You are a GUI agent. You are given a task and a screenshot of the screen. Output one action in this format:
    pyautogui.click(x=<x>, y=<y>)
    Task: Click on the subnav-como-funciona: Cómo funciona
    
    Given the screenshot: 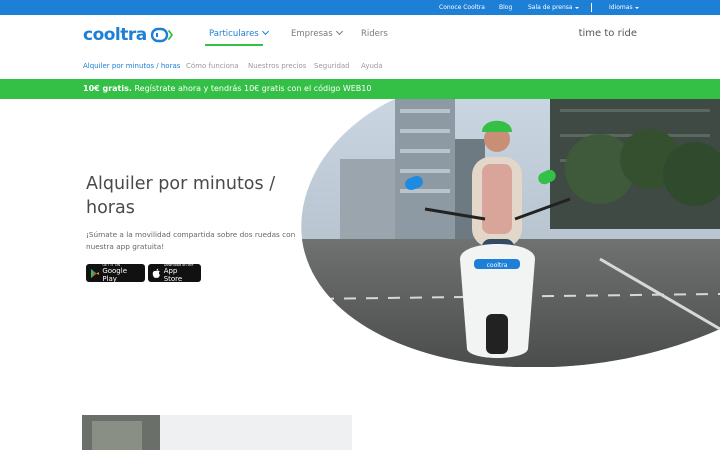 What is the action you would take?
    pyautogui.click(x=212, y=66)
    